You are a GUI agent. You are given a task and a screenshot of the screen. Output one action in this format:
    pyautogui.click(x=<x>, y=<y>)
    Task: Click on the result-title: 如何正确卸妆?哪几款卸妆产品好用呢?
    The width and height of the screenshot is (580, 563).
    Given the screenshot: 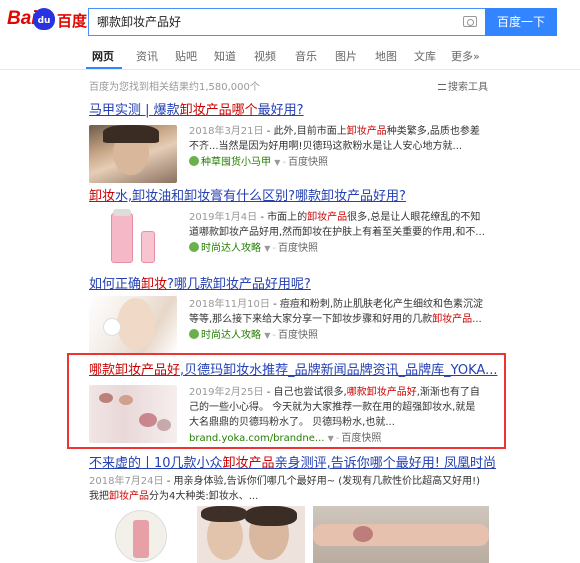 What is the action you would take?
    pyautogui.click(x=294, y=285)
    